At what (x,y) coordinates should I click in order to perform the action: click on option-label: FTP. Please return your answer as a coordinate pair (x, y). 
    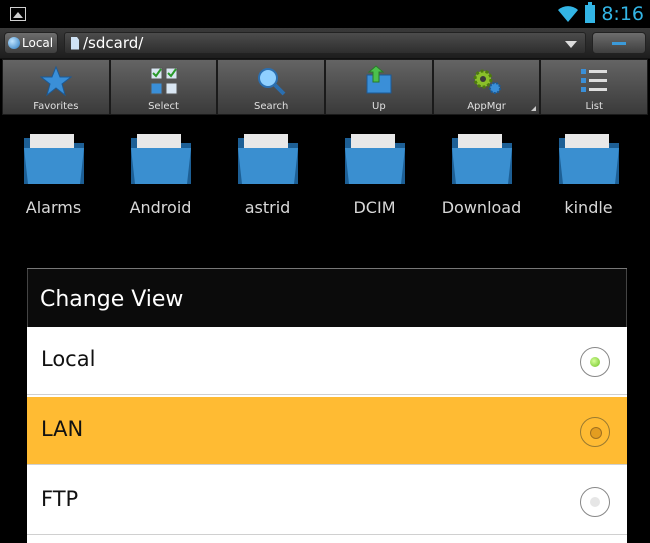
    Looking at the image, I should click on (60, 499).